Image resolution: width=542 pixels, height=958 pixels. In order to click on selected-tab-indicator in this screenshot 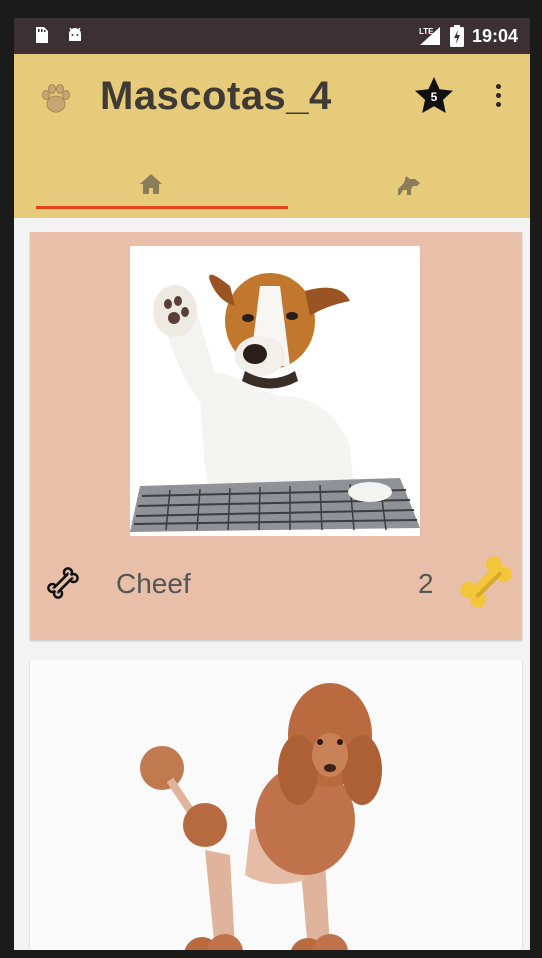, I will do `click(162, 207)`.